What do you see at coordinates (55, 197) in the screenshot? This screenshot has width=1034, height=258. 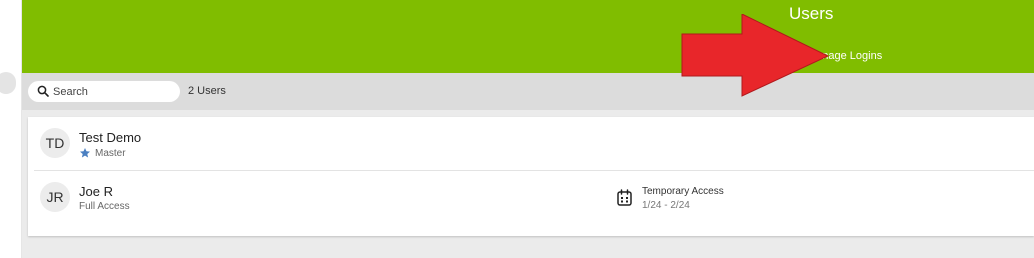 I see `avatar: JR` at bounding box center [55, 197].